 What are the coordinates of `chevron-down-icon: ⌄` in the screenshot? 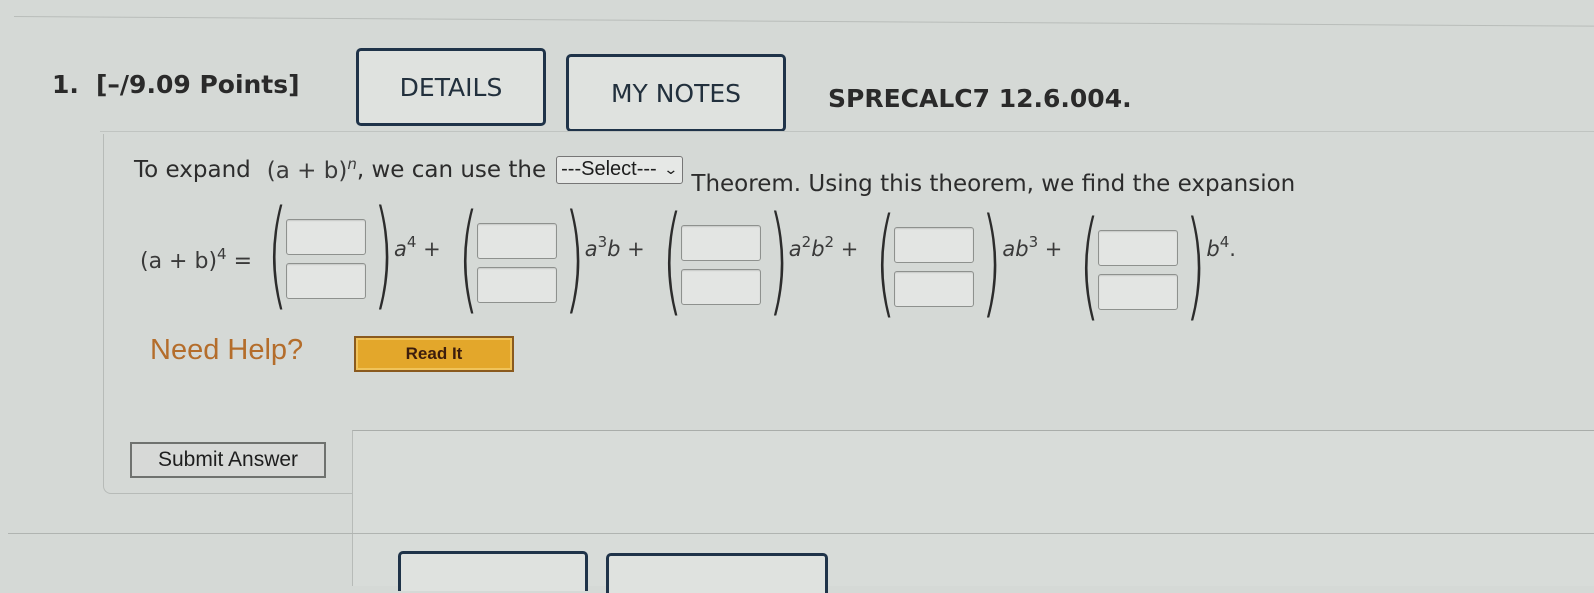 It's located at (670, 169).